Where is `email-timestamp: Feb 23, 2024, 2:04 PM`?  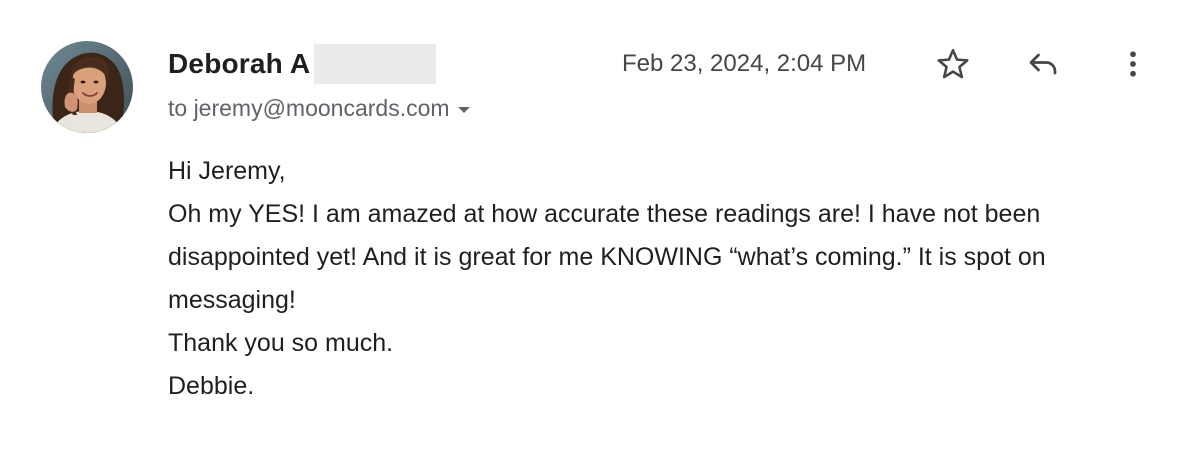 email-timestamp: Feb 23, 2024, 2:04 PM is located at coordinates (744, 63).